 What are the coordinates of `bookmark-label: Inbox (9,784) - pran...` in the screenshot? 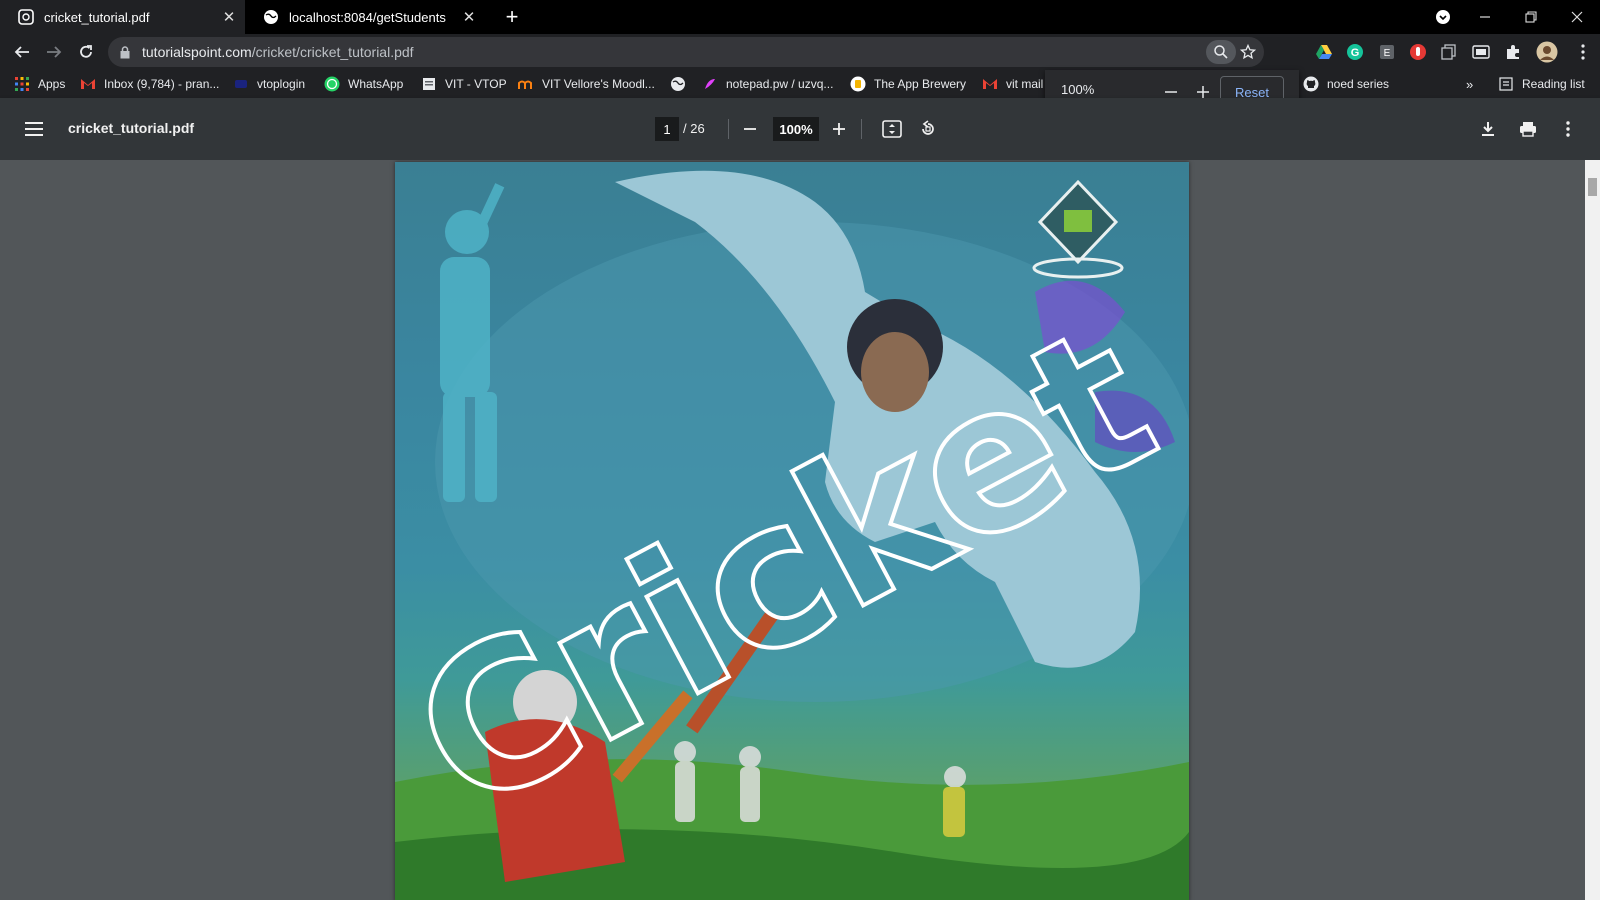 It's located at (162, 84).